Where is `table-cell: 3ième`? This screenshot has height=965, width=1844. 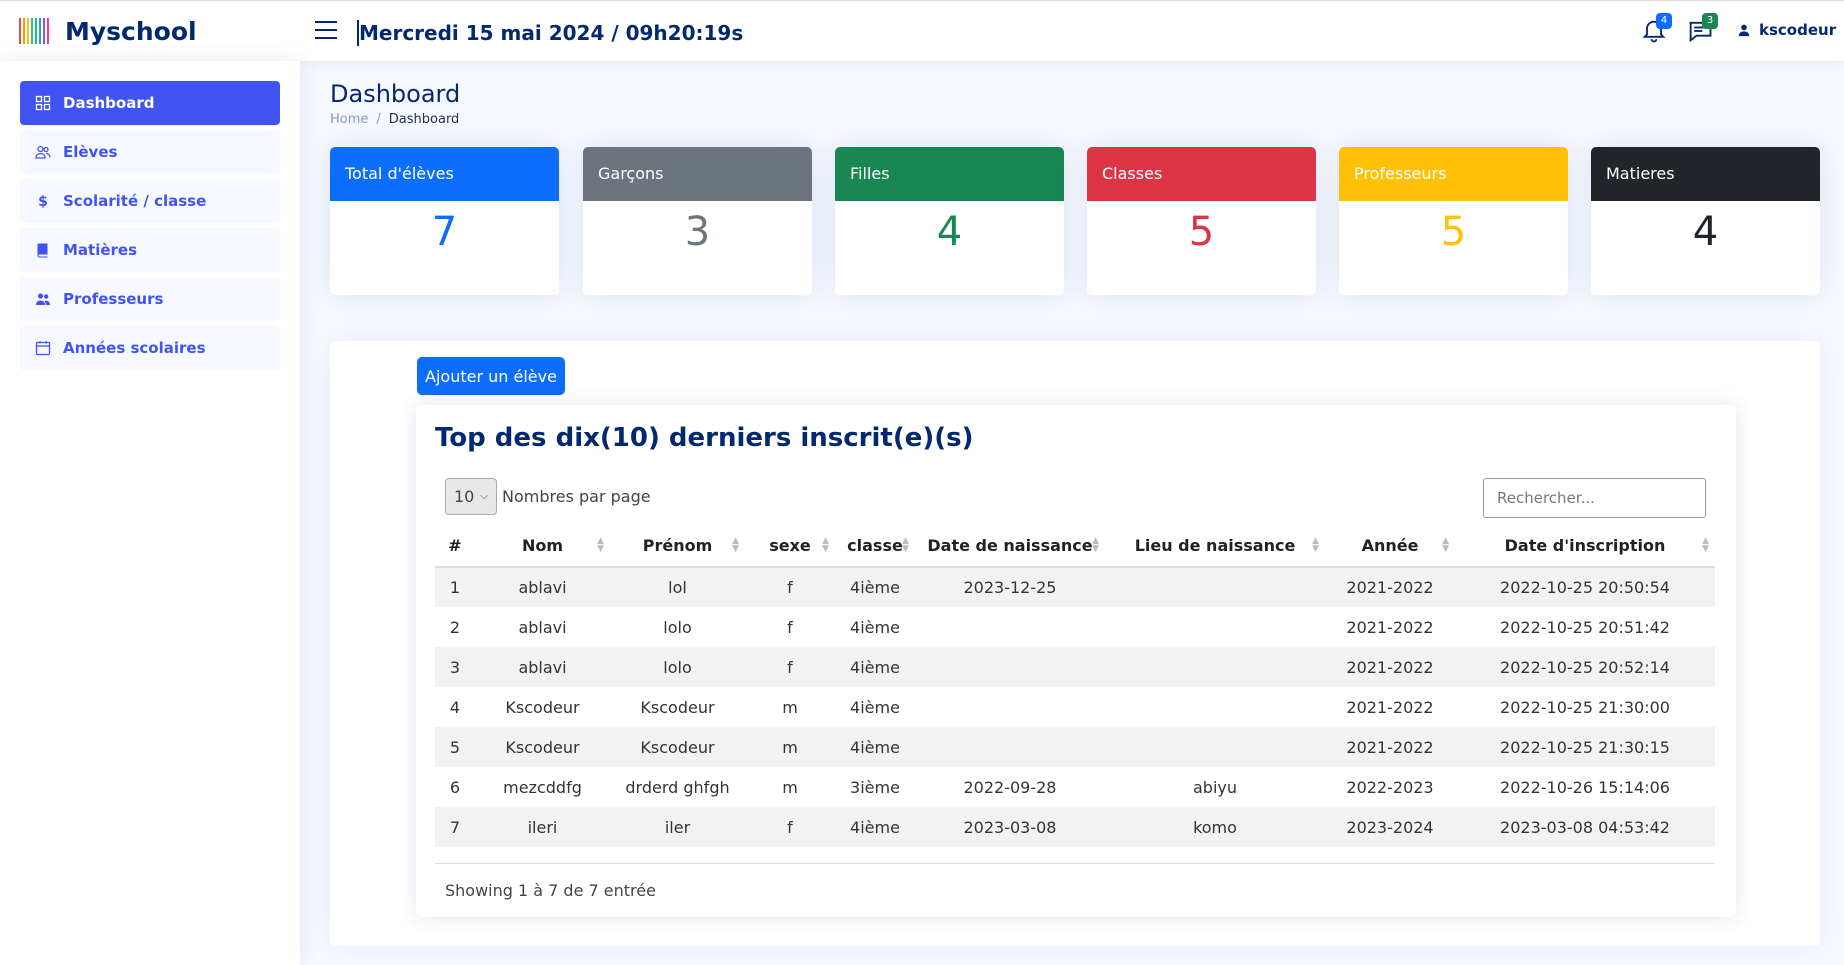 table-cell: 3ième is located at coordinates (875, 787).